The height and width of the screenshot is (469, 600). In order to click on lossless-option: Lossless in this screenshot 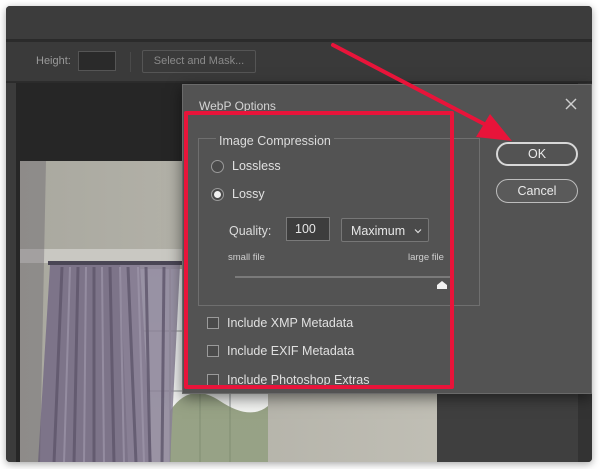, I will do `click(246, 166)`.